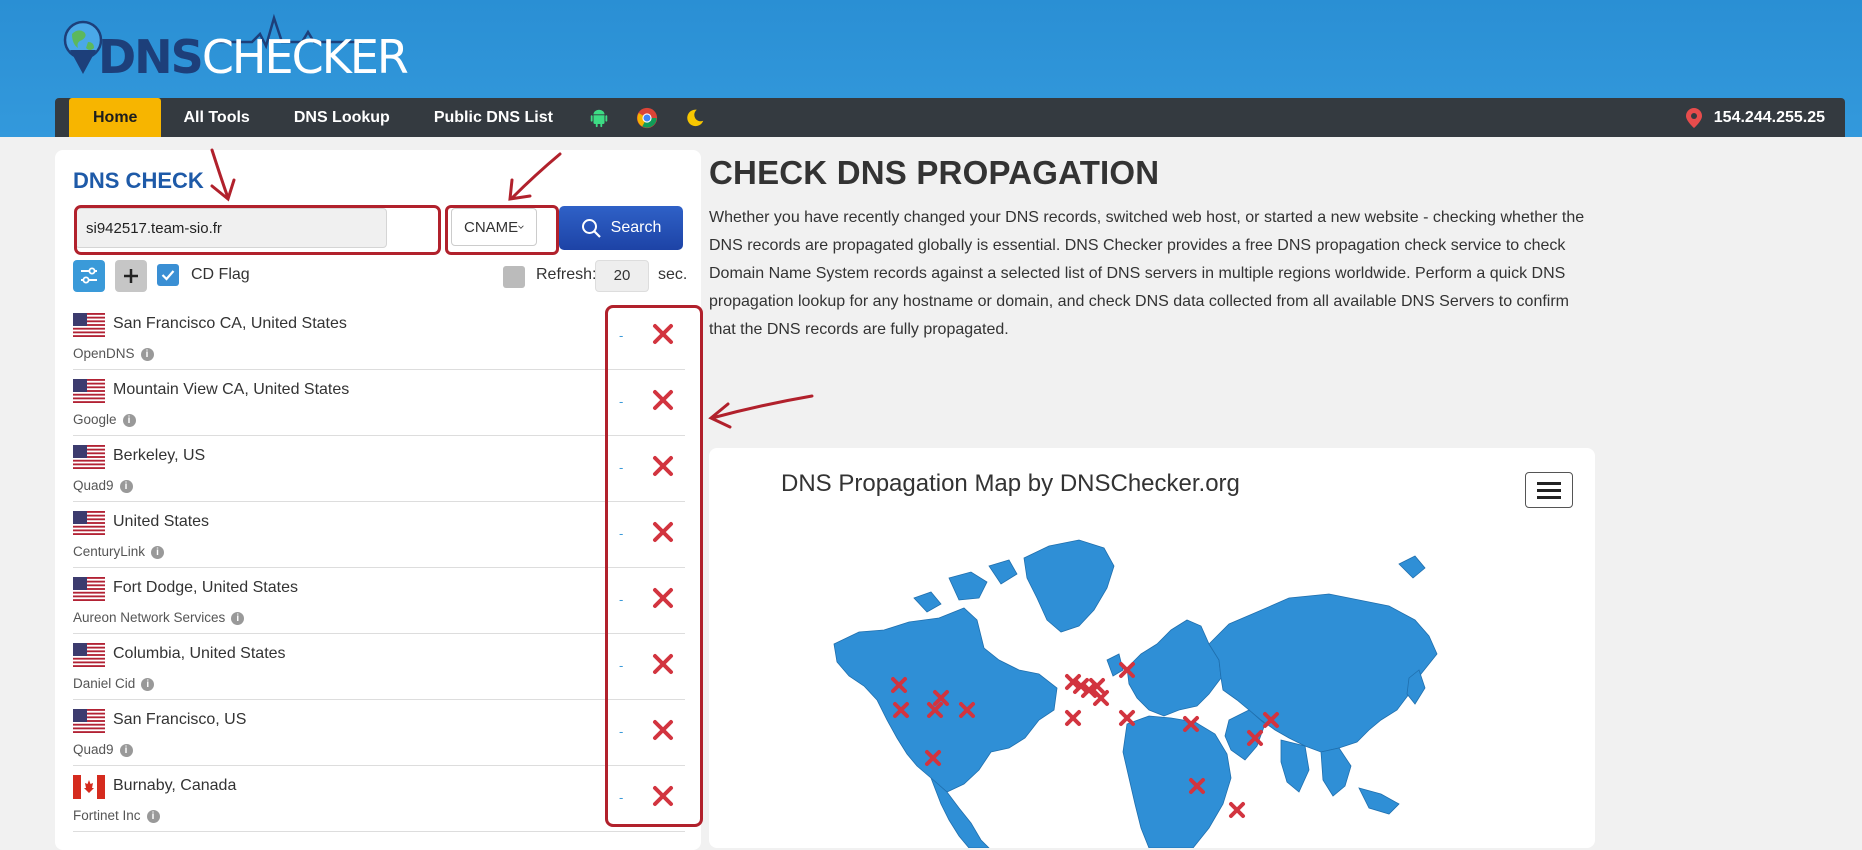  I want to click on annotation-highlight-results, so click(654, 566).